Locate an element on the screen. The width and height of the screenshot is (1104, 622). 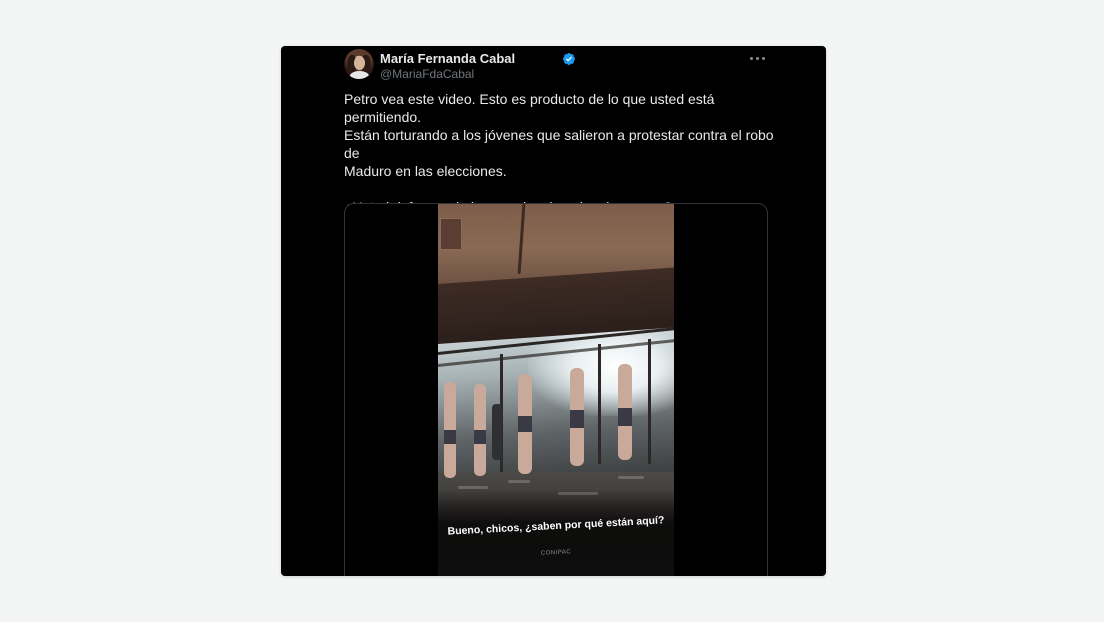
video-scene-poster is located at coordinates (451, 234).